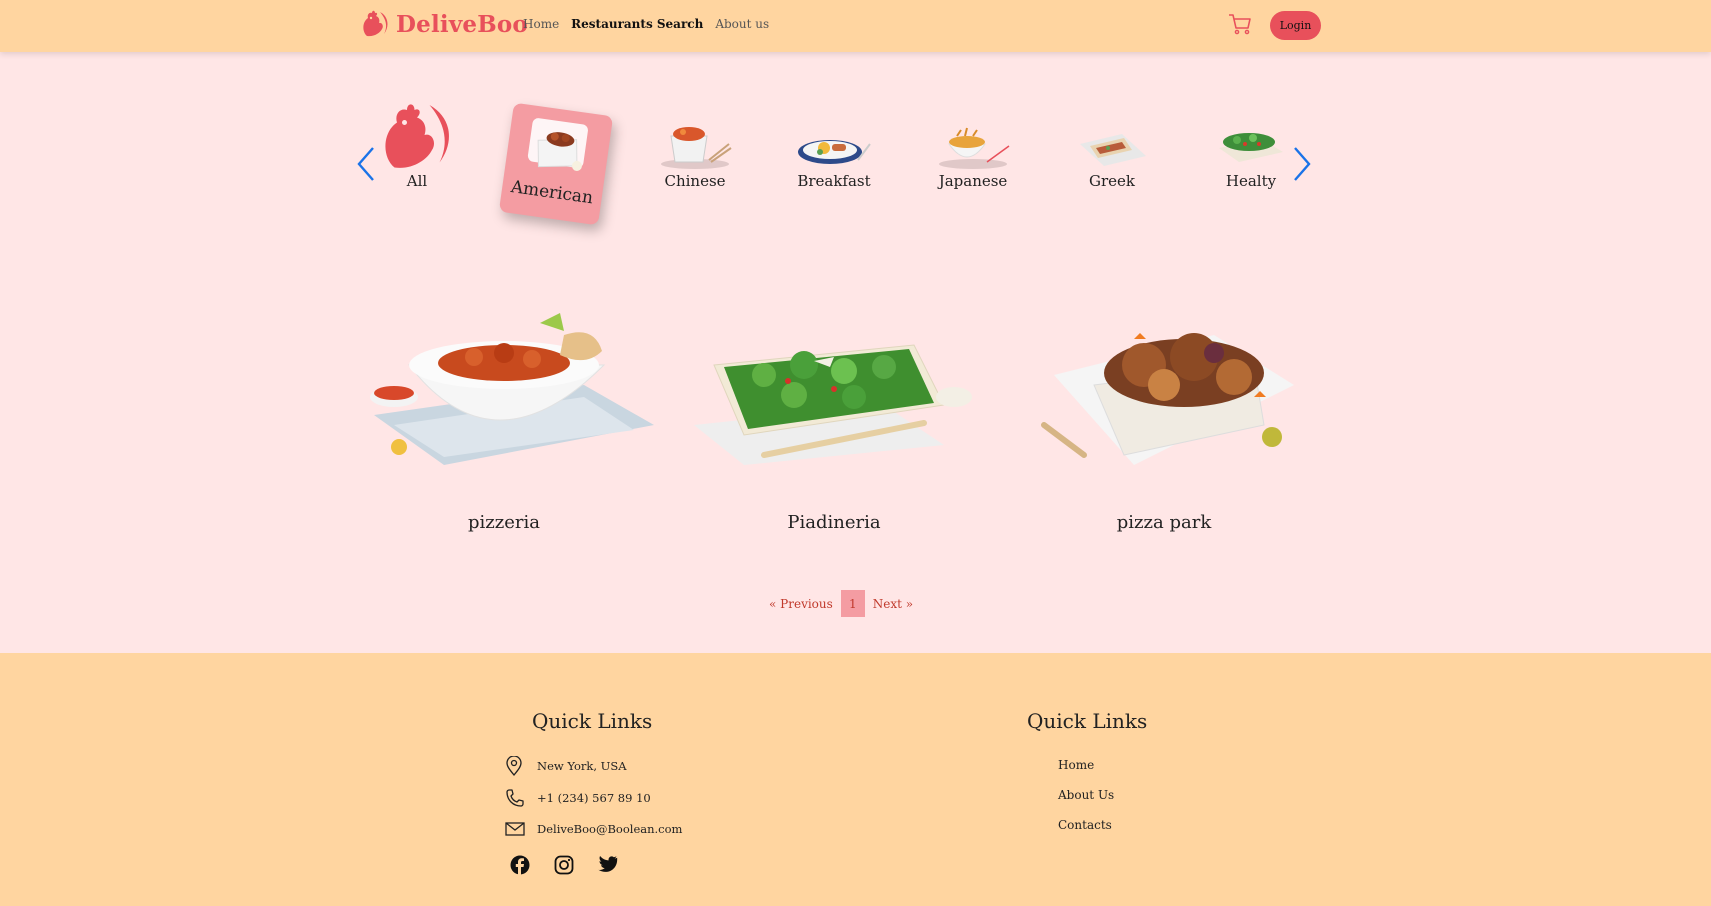  I want to click on footer-address: New York, USA, so click(566, 766).